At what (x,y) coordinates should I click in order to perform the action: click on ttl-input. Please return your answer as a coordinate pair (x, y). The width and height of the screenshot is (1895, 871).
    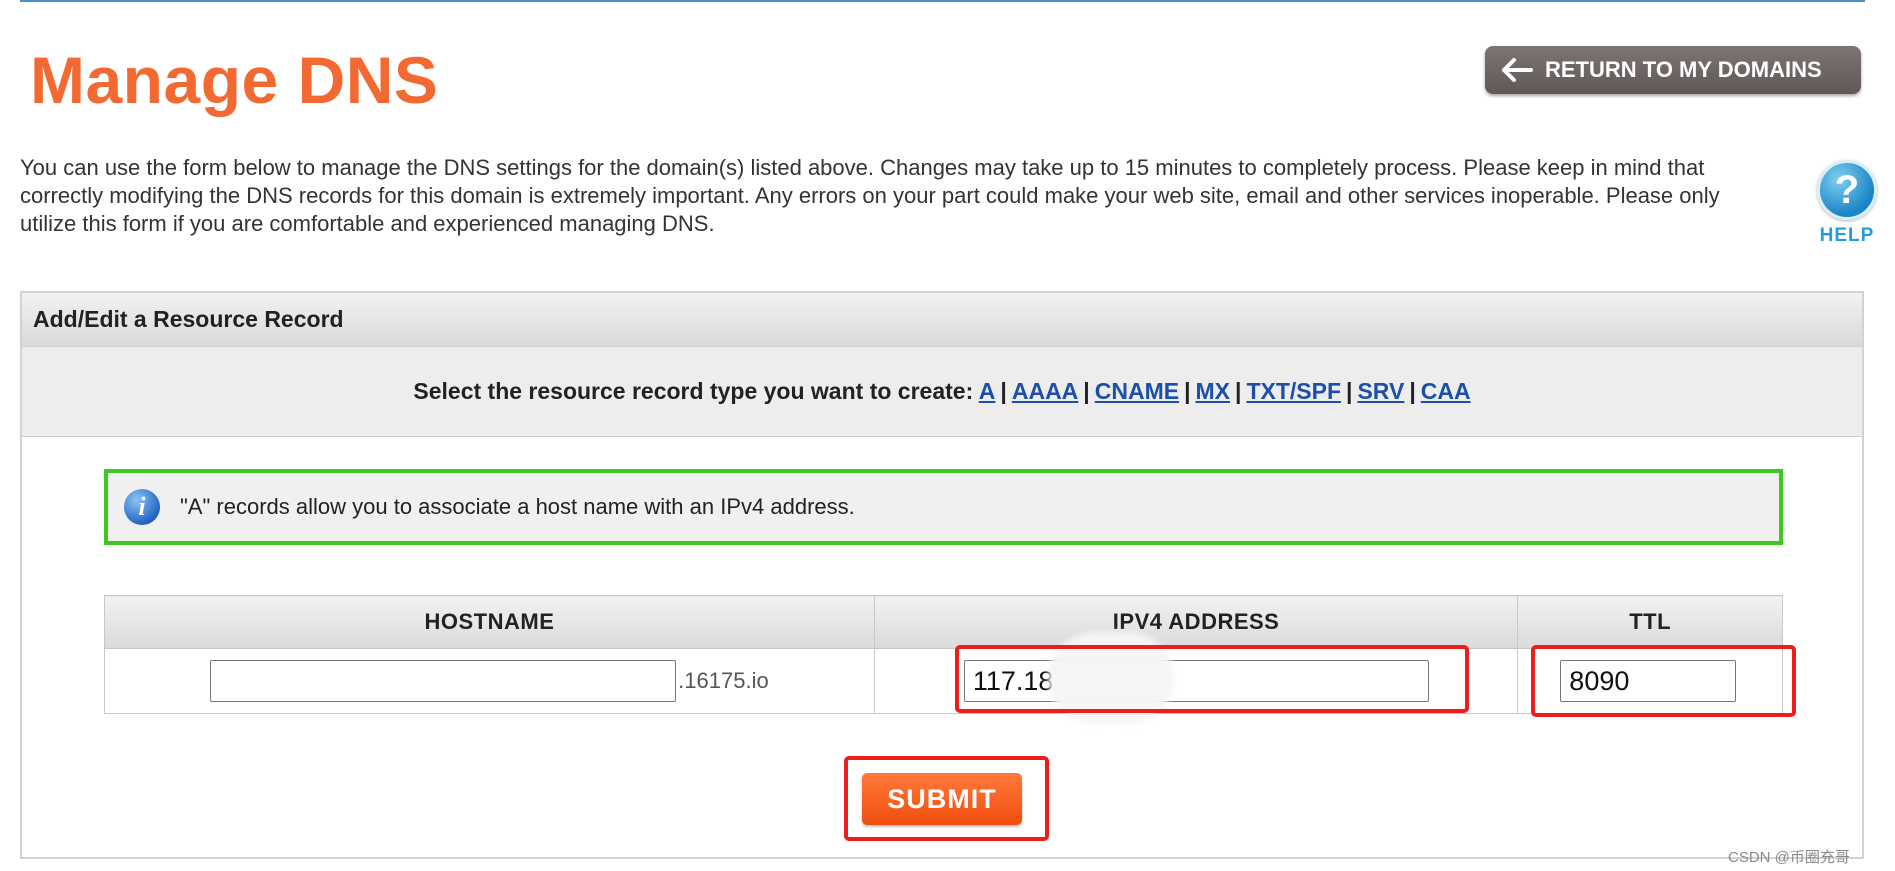
    Looking at the image, I should click on (1648, 681).